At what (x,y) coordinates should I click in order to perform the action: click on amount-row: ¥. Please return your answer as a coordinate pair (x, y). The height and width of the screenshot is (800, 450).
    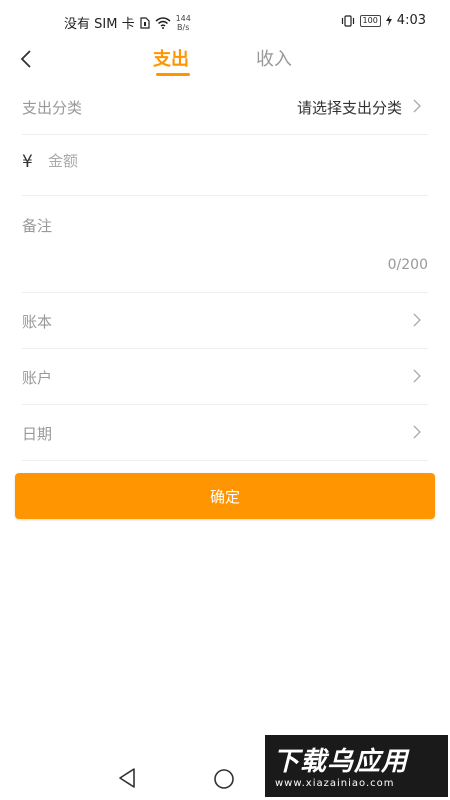
    Looking at the image, I should click on (225, 165).